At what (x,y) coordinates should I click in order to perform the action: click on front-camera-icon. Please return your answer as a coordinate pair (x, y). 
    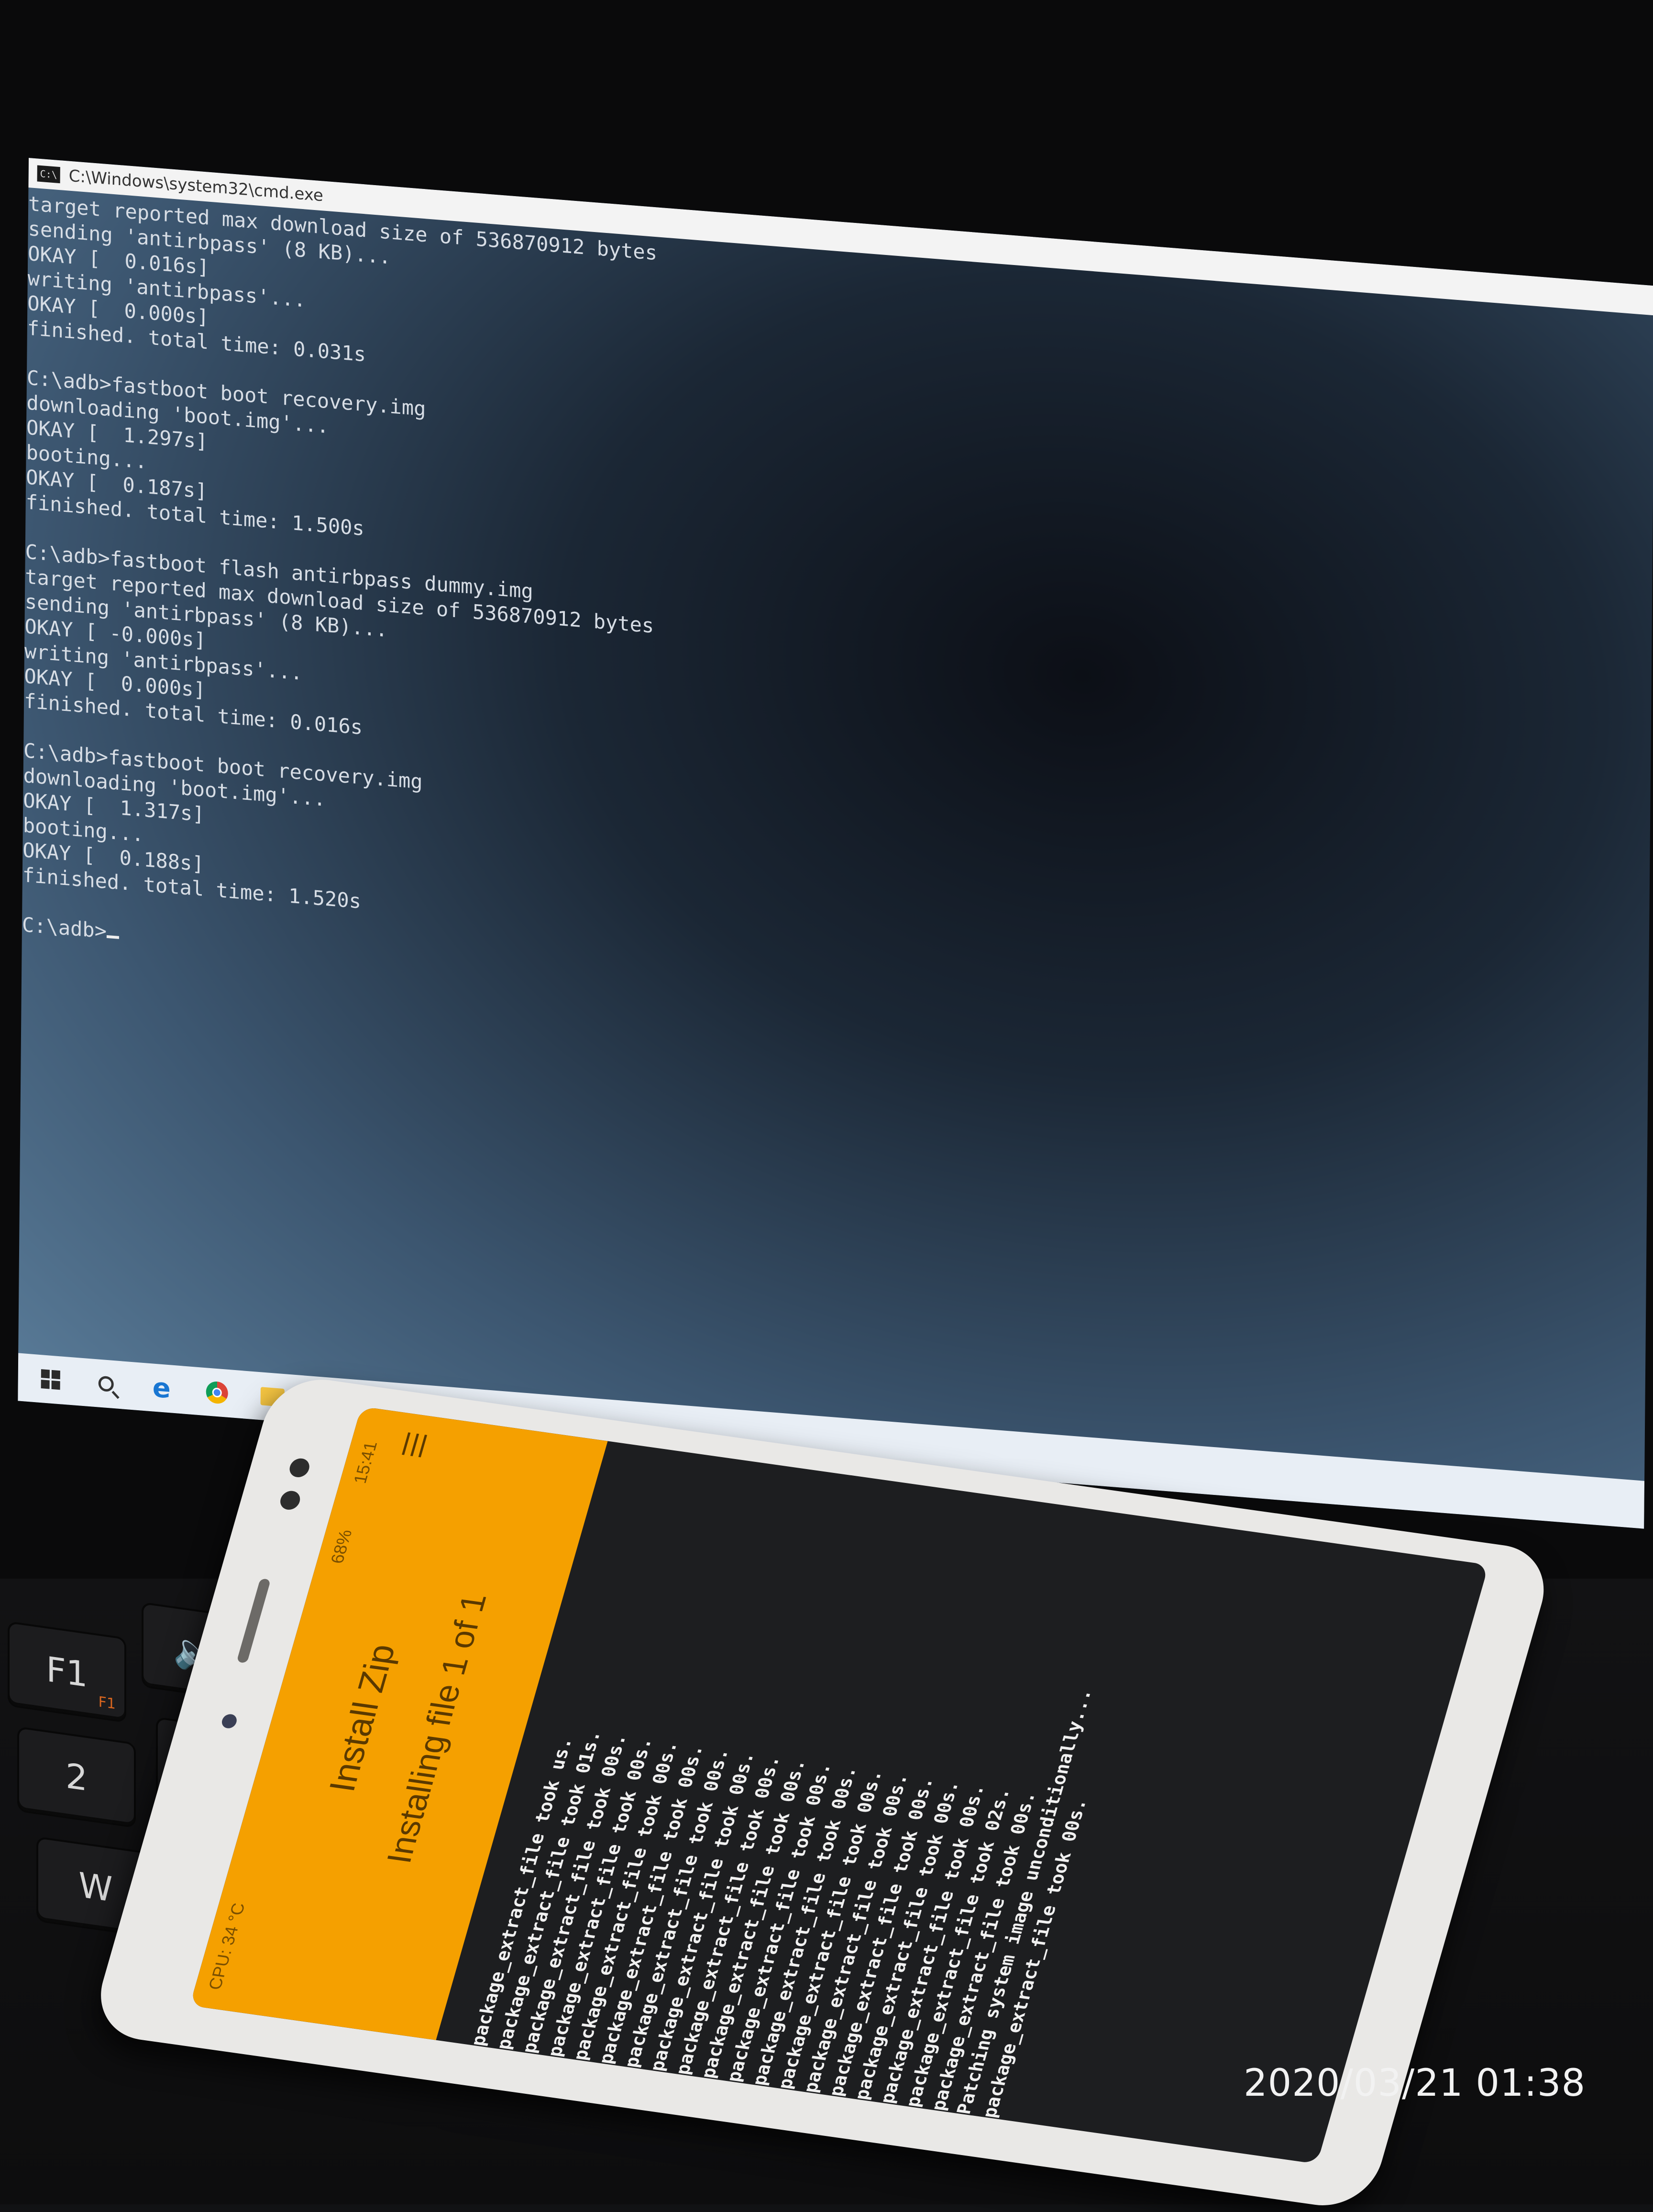
    Looking at the image, I should click on (229, 1721).